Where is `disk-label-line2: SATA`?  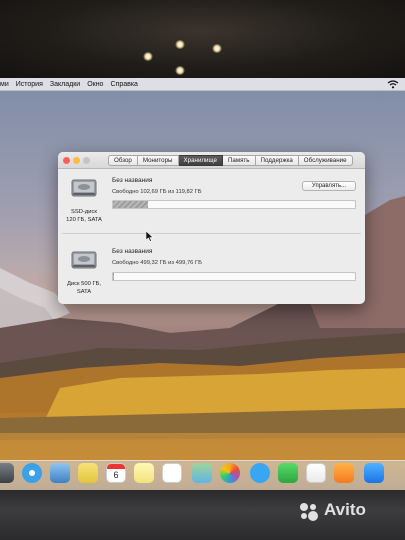
disk-label-line2: SATA is located at coordinates (84, 292).